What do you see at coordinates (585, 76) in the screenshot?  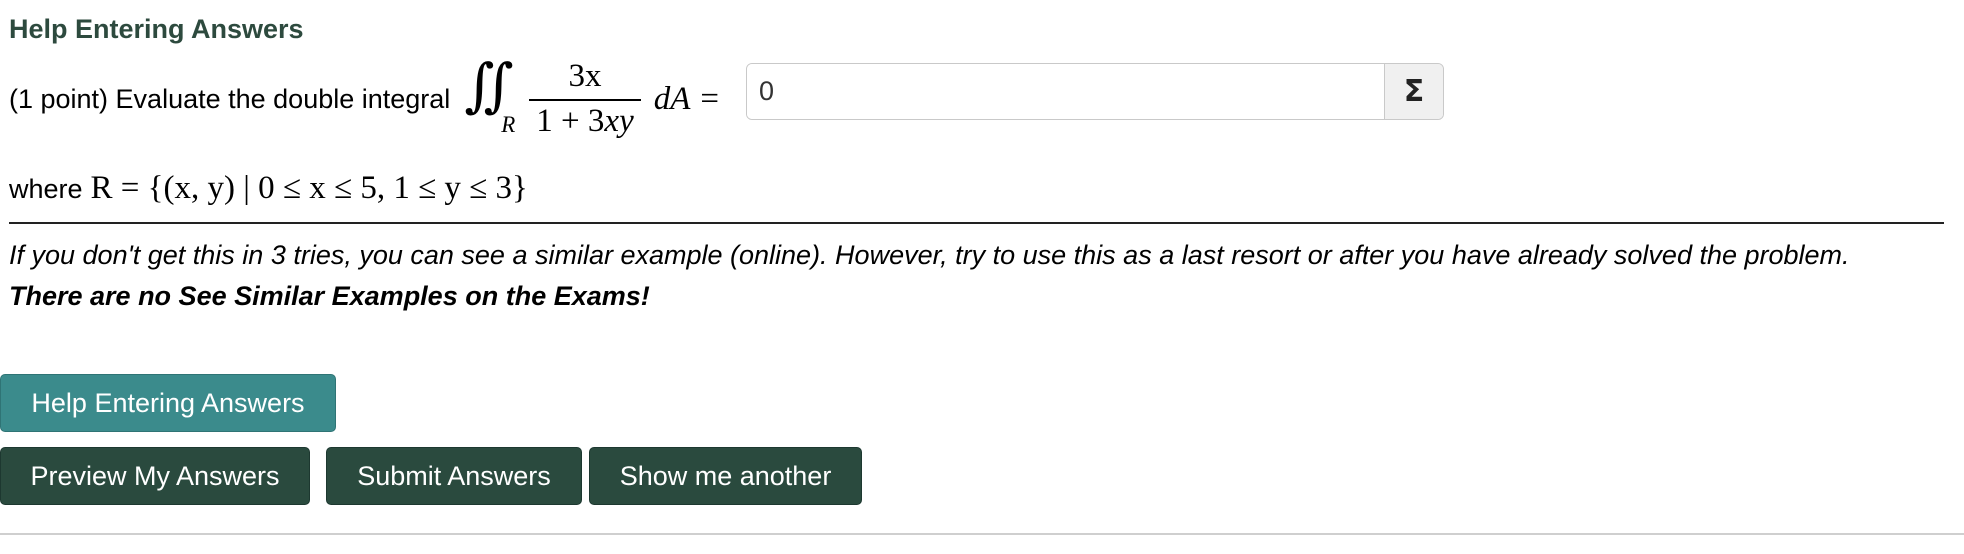 I see `integrand-numerator: 3x` at bounding box center [585, 76].